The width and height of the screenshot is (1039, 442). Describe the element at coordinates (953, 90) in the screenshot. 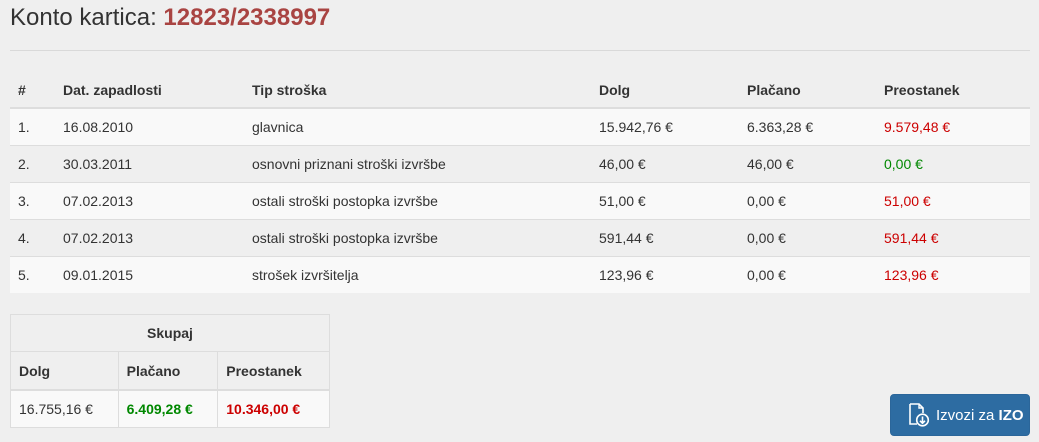

I see `column-header-remaining: Preostanek` at that location.